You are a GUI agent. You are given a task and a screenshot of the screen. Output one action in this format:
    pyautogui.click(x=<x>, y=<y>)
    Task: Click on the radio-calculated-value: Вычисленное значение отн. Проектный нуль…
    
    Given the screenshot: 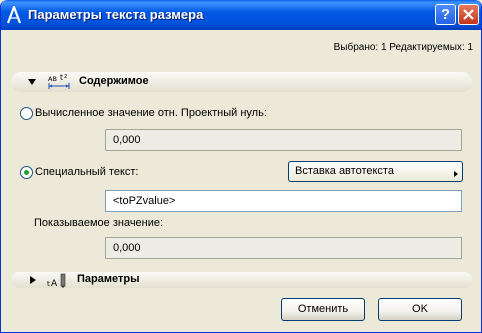 What is the action you would take?
    pyautogui.click(x=165, y=114)
    